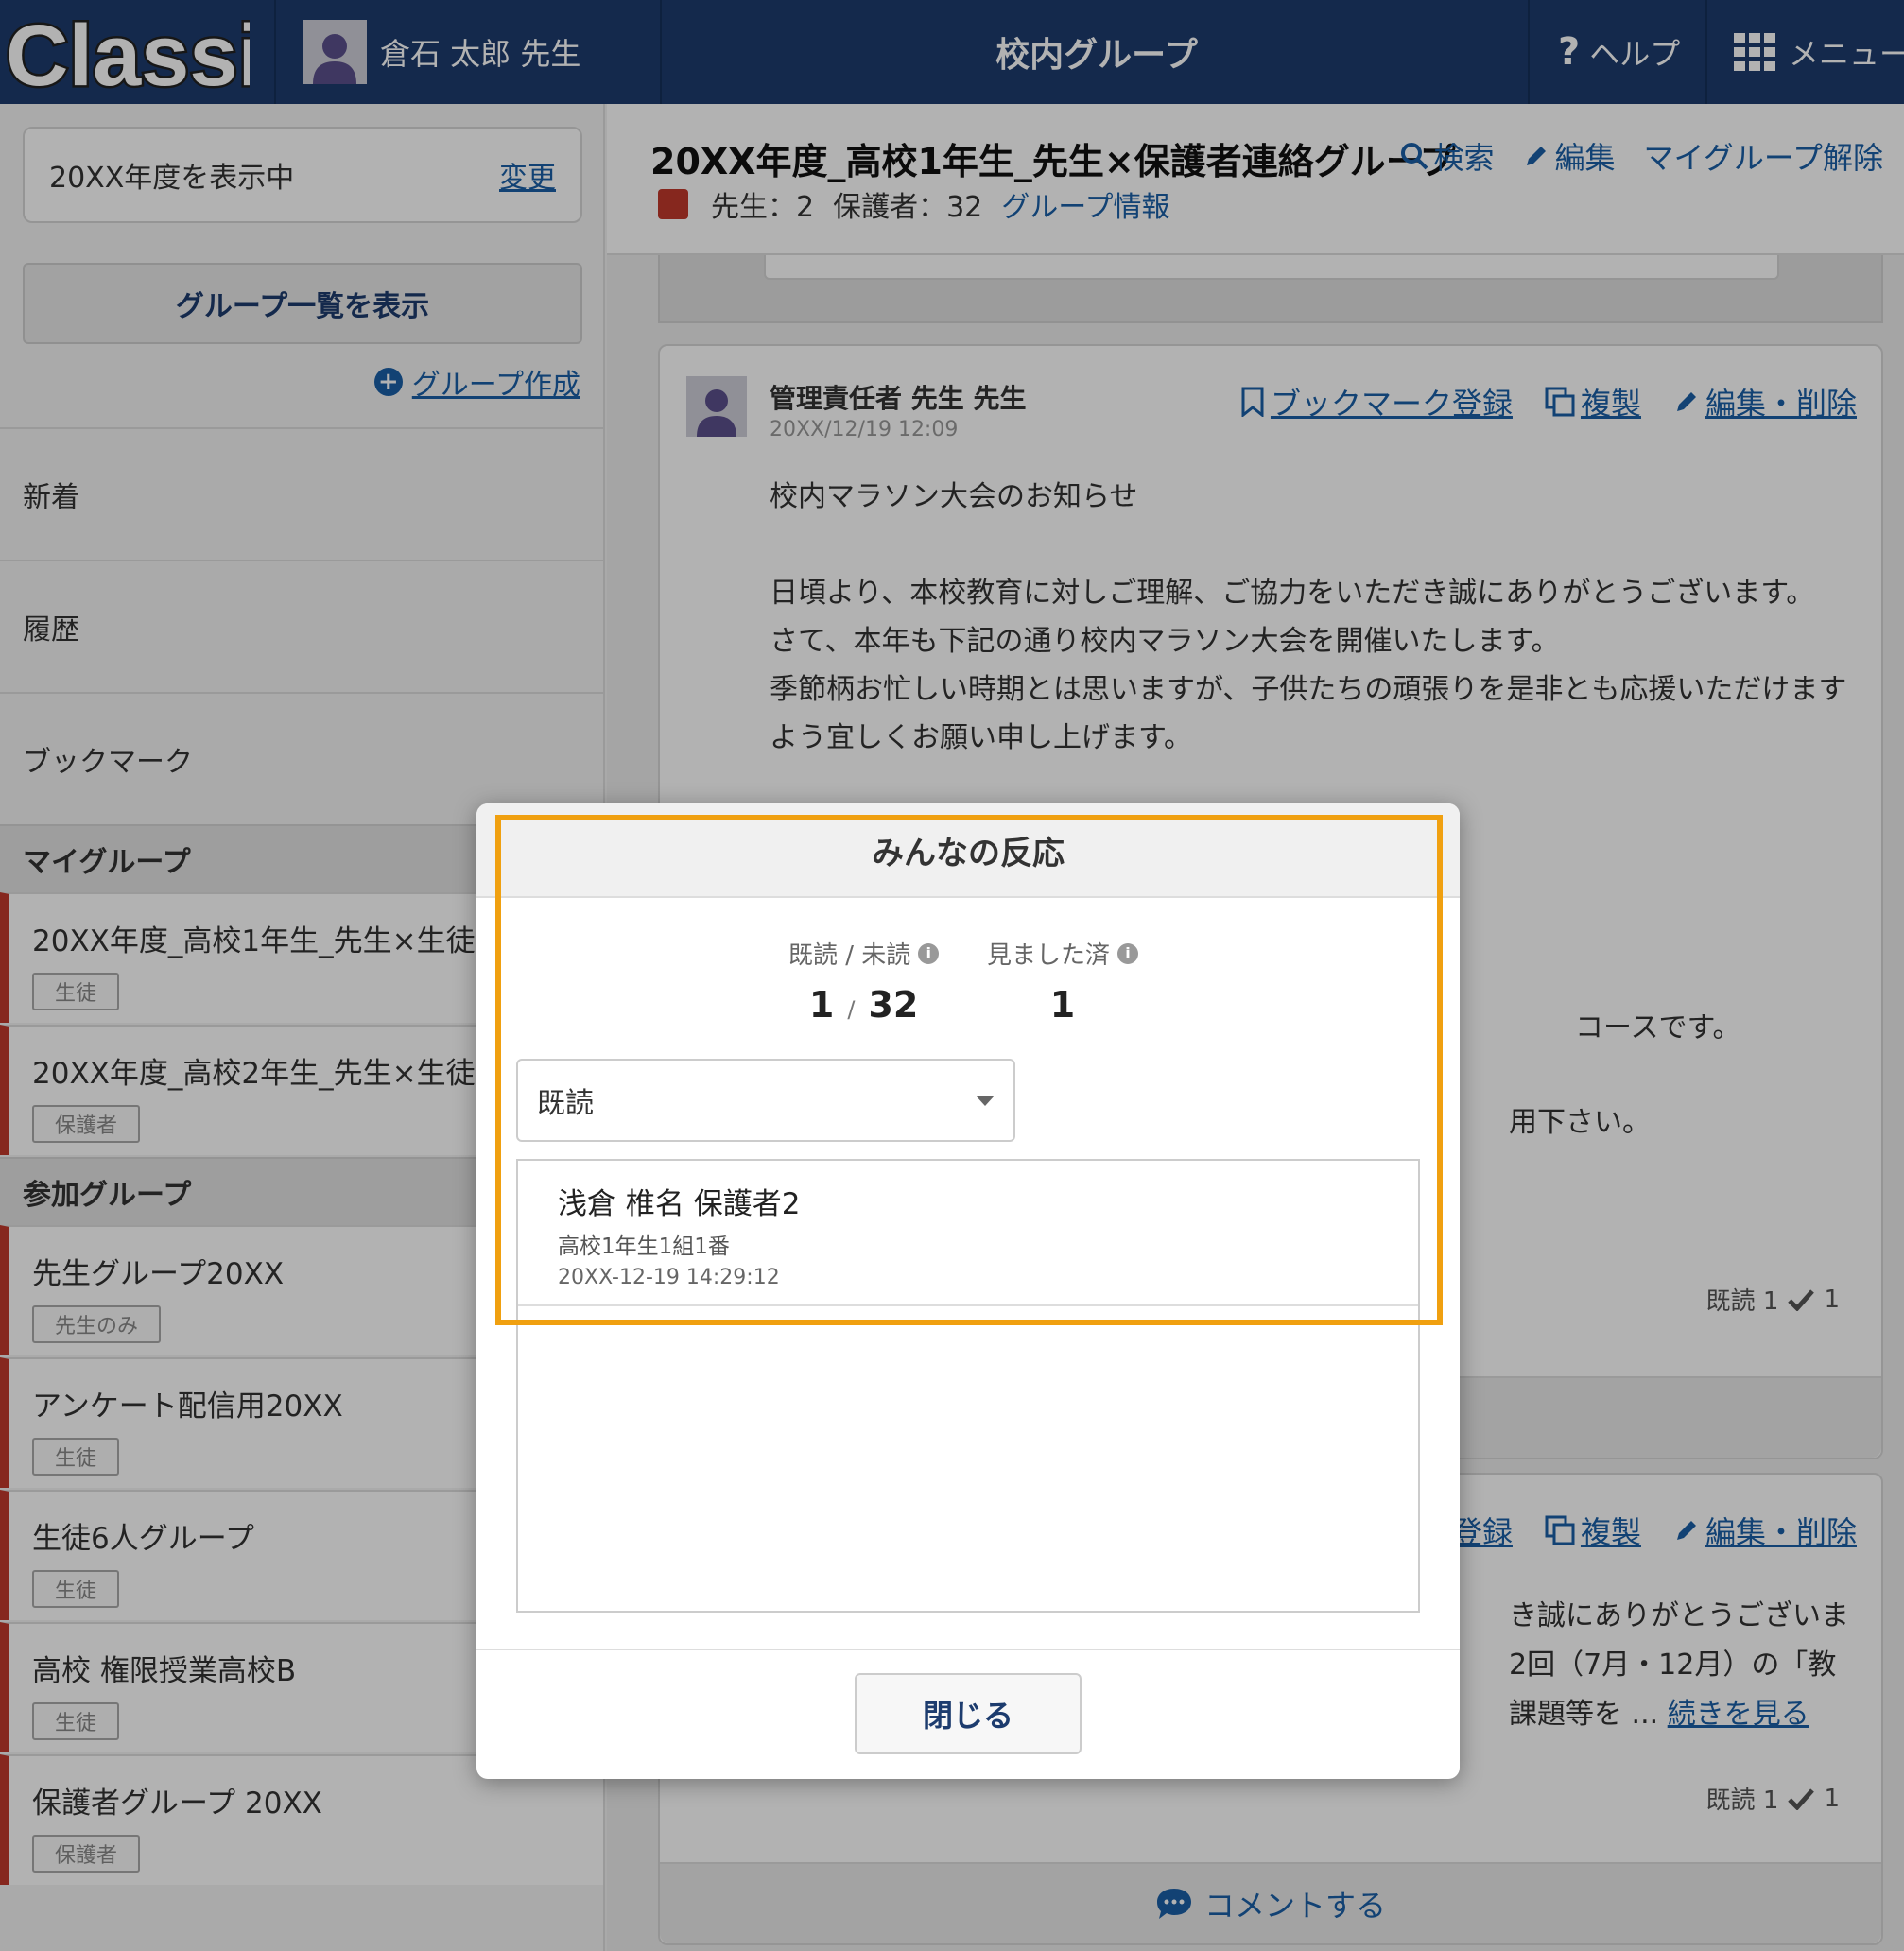 The height and width of the screenshot is (1951, 1904). Describe the element at coordinates (669, 1277) in the screenshot. I see `reader-timestamp: 20XX-12-19 14:29:12` at that location.